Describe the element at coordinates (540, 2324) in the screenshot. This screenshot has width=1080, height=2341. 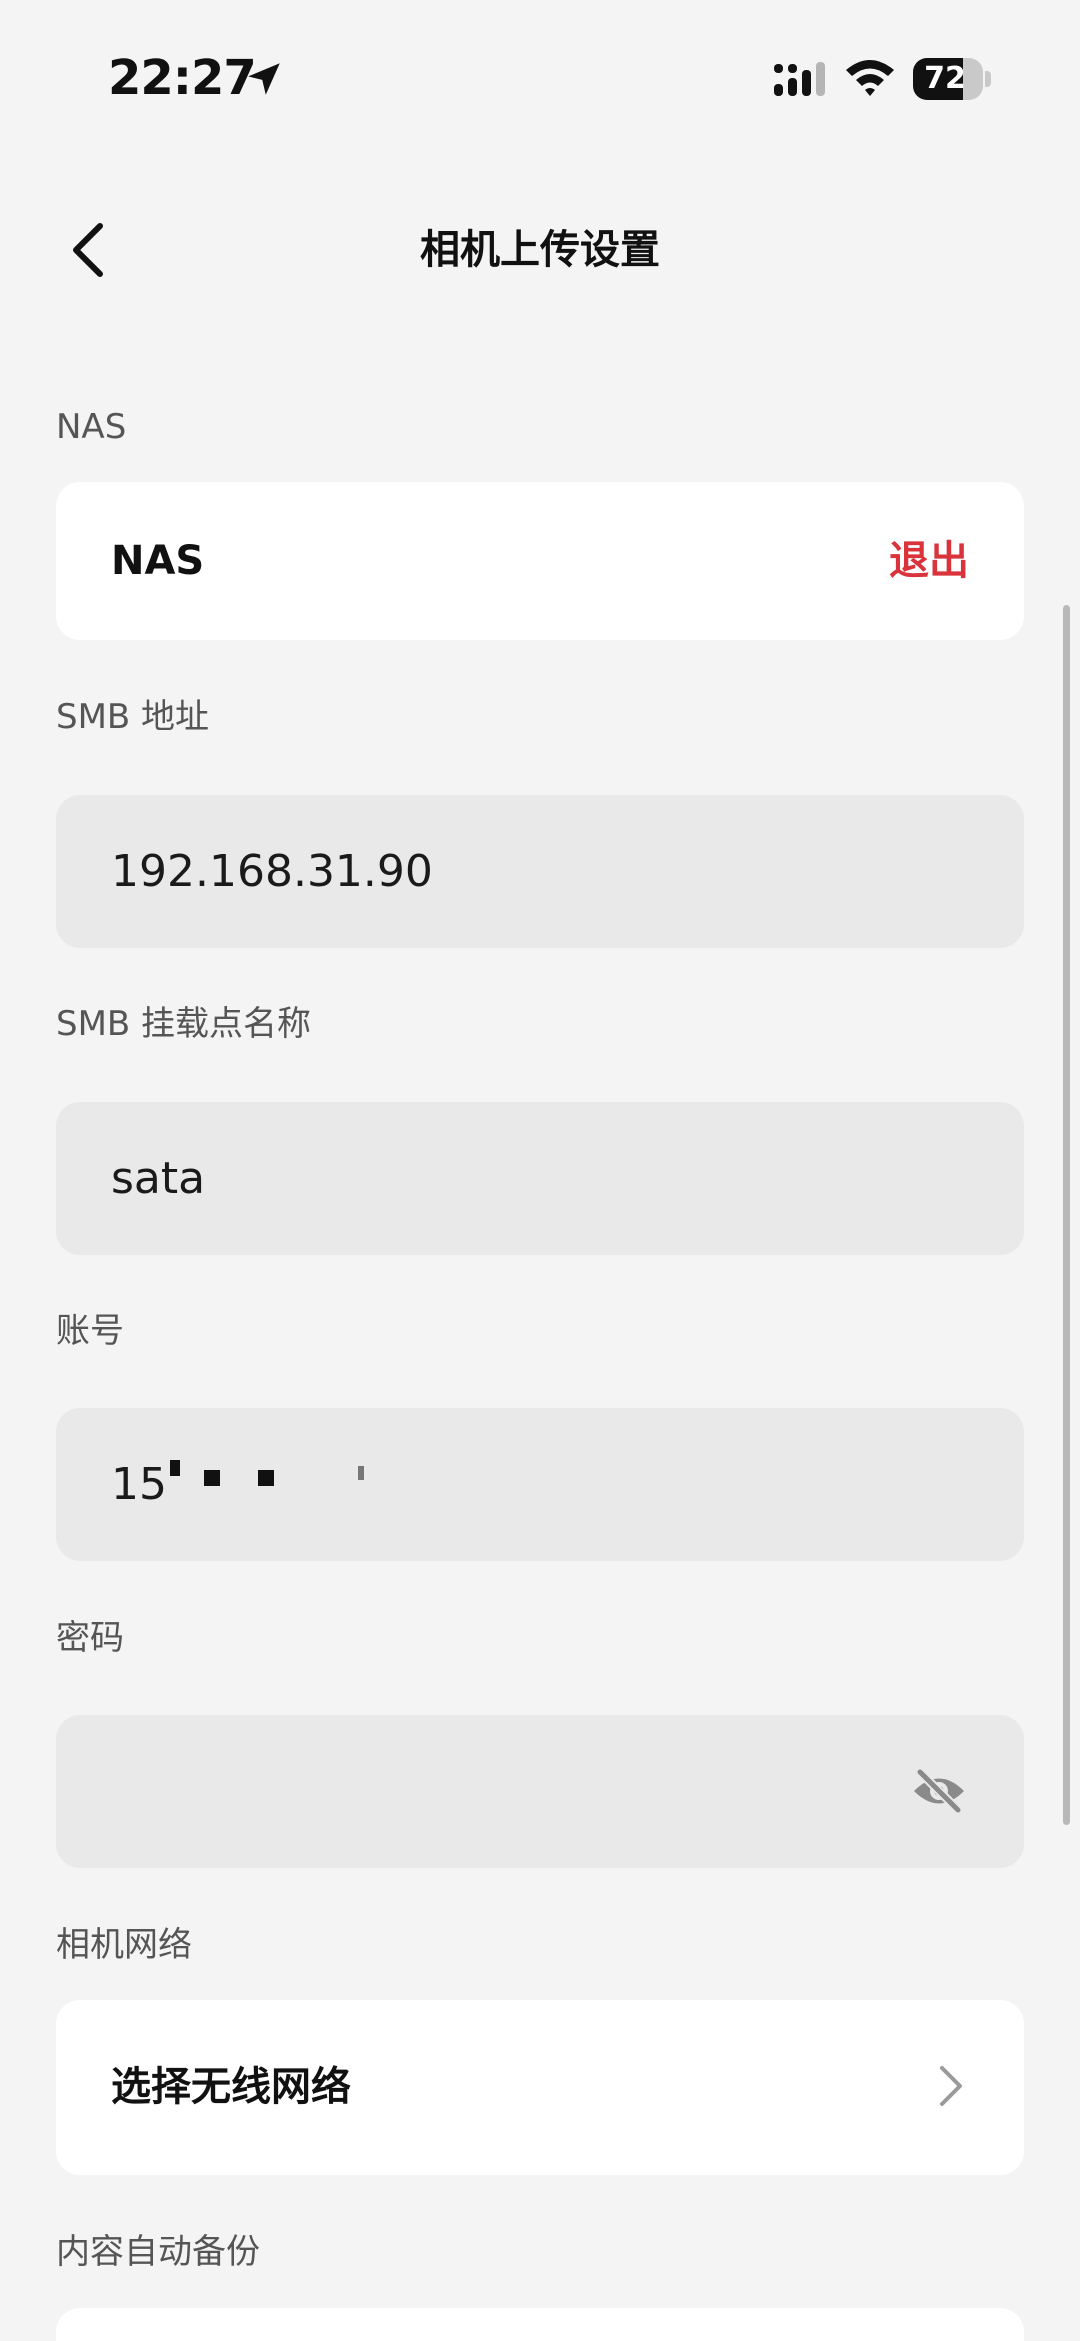
I see `auto-backup-card` at that location.